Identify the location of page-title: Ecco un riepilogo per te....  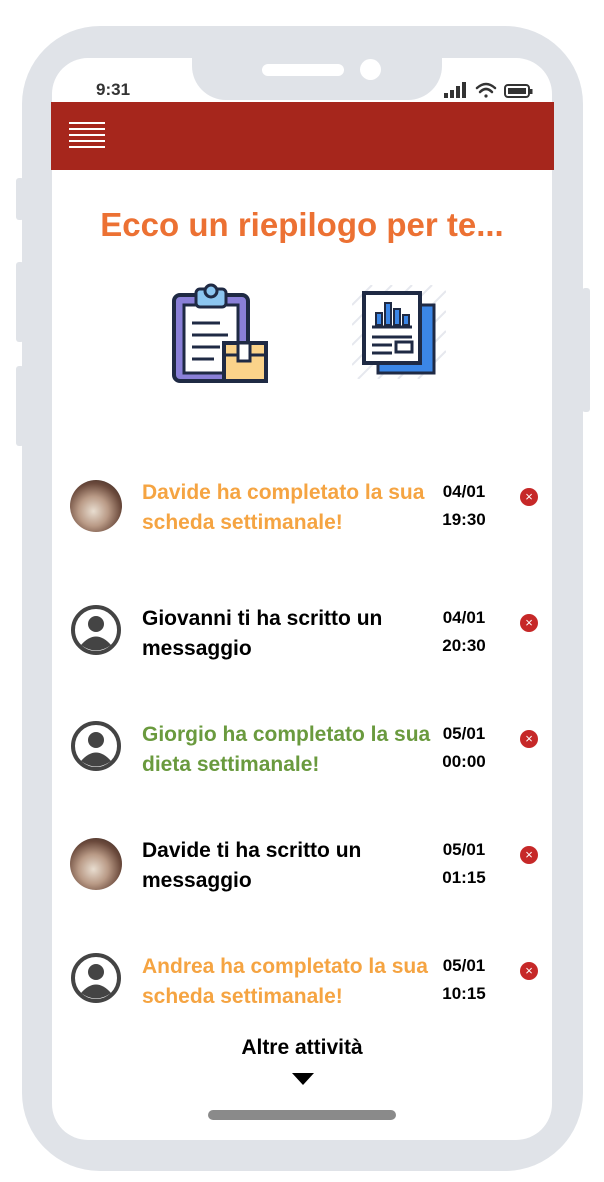
(302, 224).